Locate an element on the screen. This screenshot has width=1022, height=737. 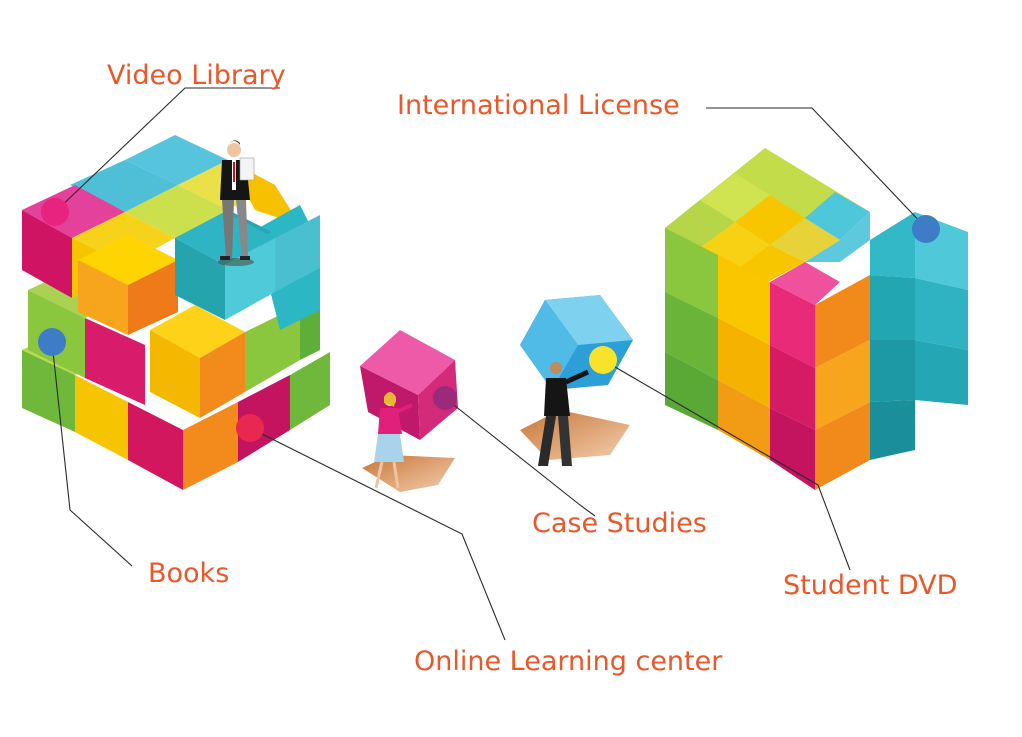
man-shadow is located at coordinates (575, 435).